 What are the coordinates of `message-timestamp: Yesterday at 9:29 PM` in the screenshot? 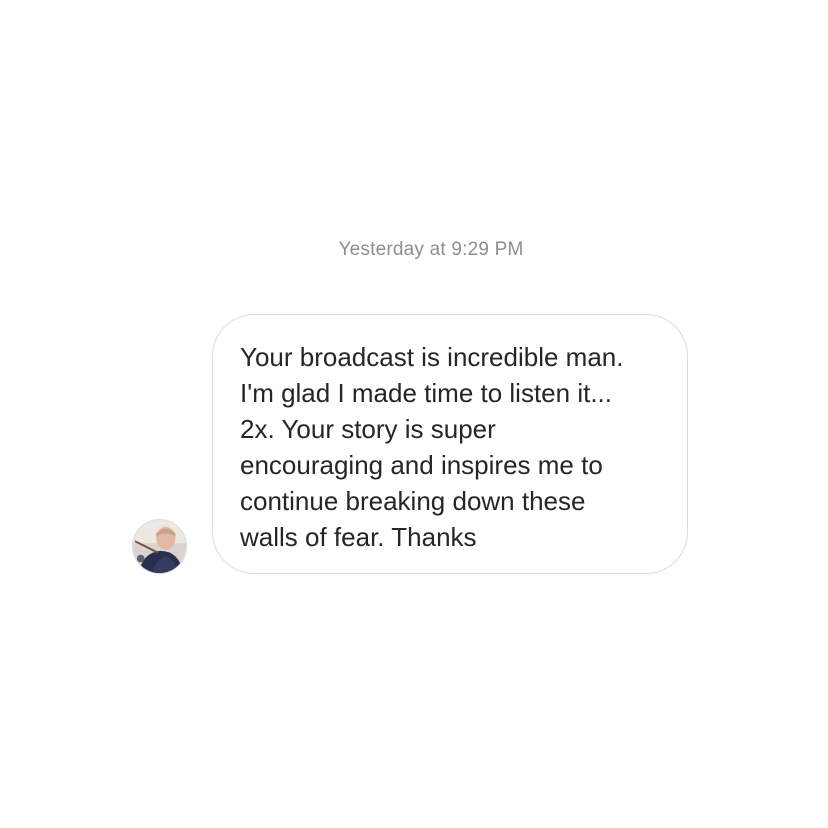 It's located at (431, 249).